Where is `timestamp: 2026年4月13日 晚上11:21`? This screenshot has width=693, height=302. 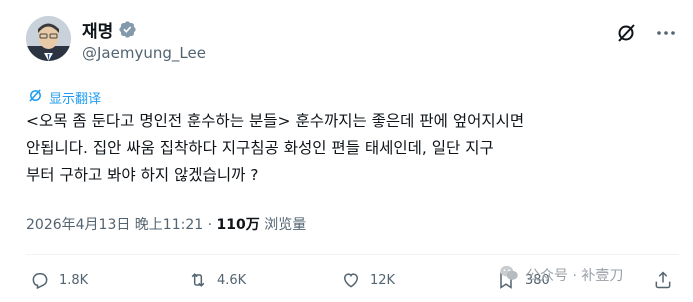
timestamp: 2026年4月13日 晚上11:21 is located at coordinates (114, 225).